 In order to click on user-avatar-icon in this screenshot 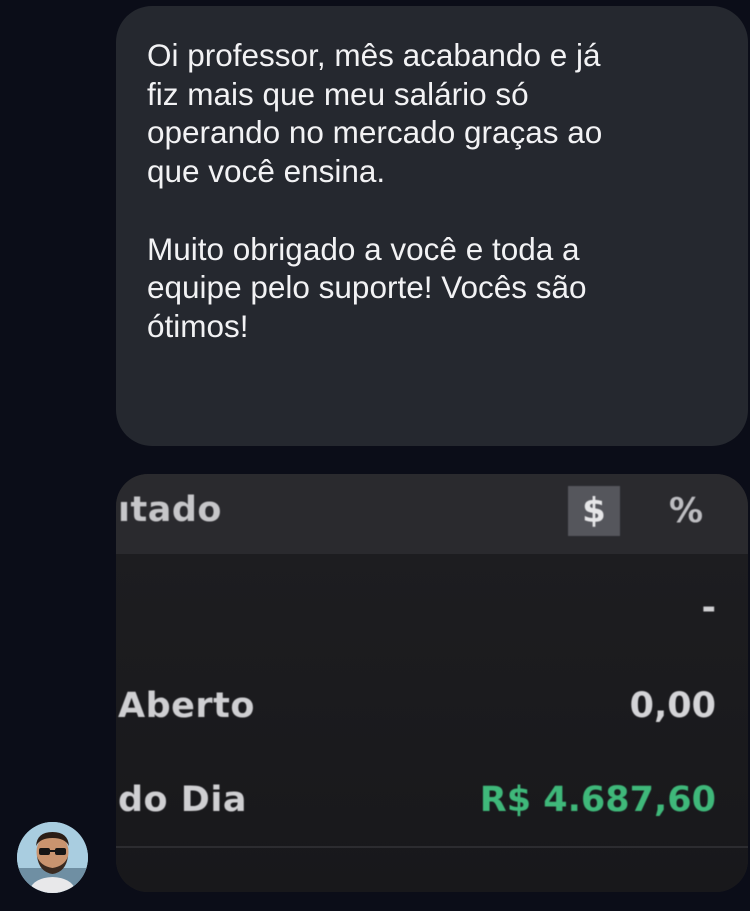, I will do `click(52, 857)`.